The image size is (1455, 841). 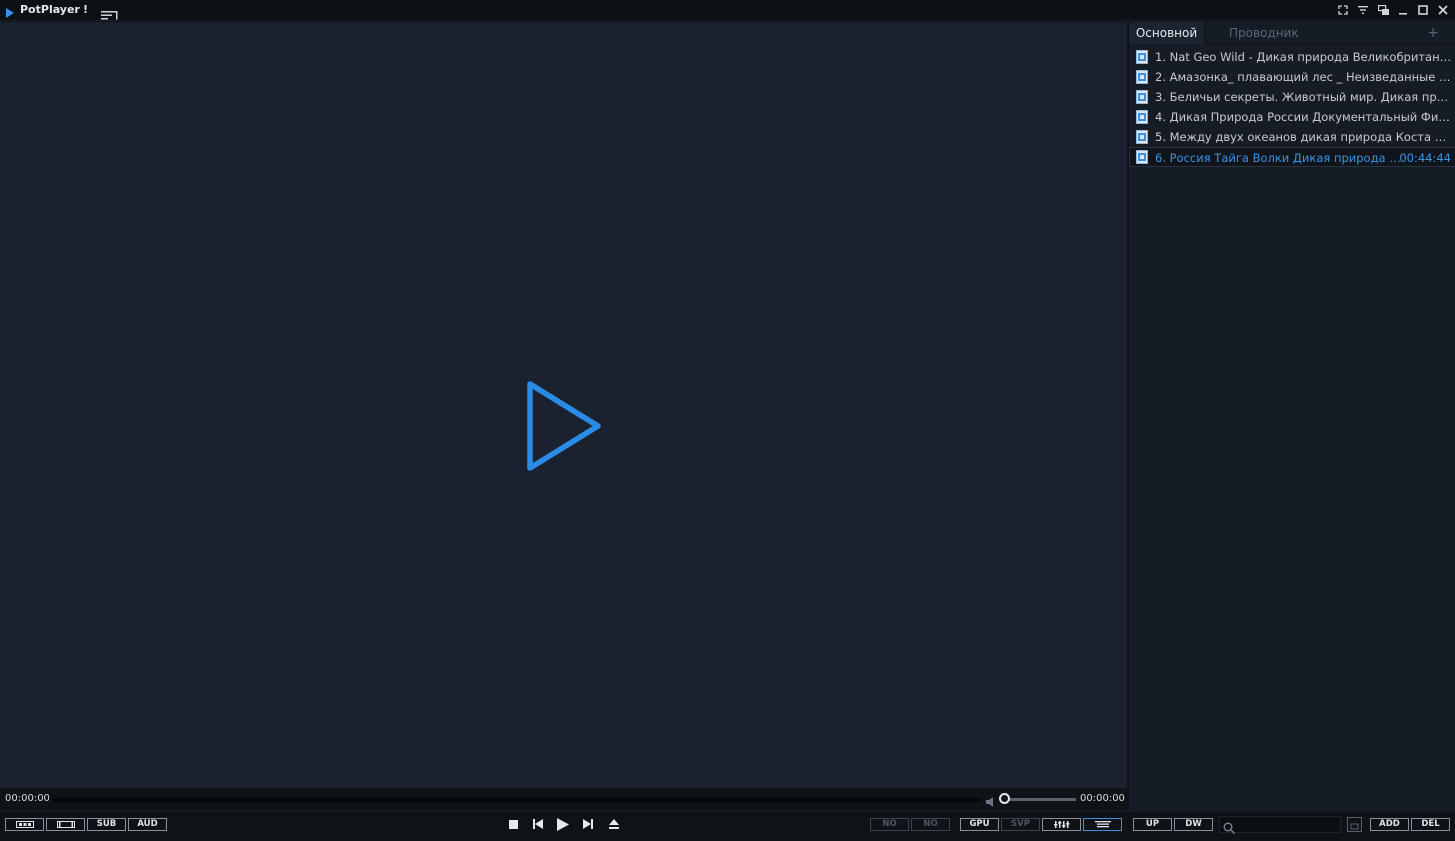 I want to click on total-time: 00:00:00, so click(x=1102, y=798).